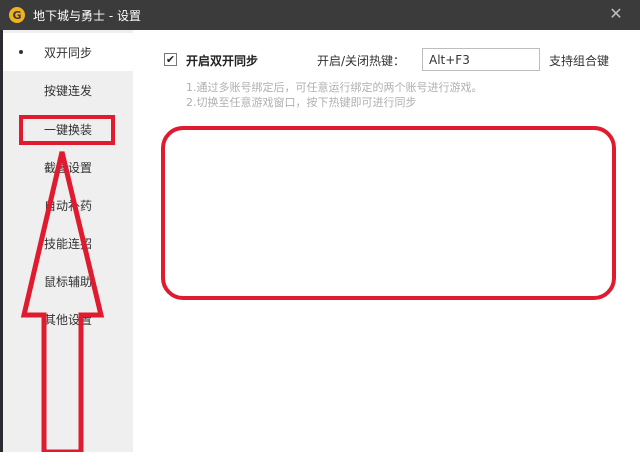  What do you see at coordinates (62, 301) in the screenshot?
I see `annotation-arrow-icon` at bounding box center [62, 301].